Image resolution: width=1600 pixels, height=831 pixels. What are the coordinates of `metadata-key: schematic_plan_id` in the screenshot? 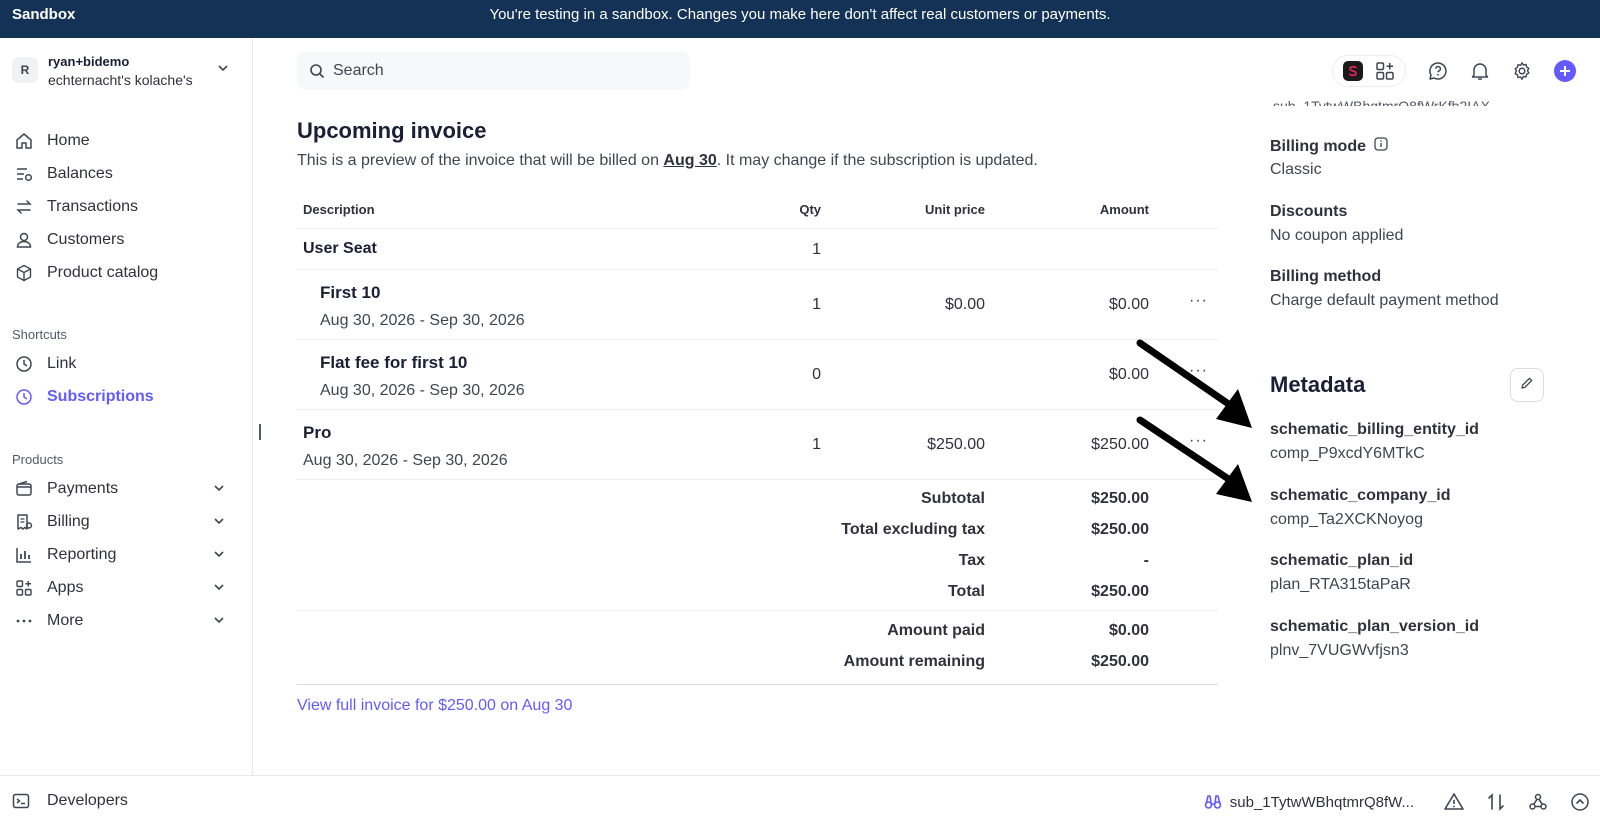 It's located at (1342, 560).